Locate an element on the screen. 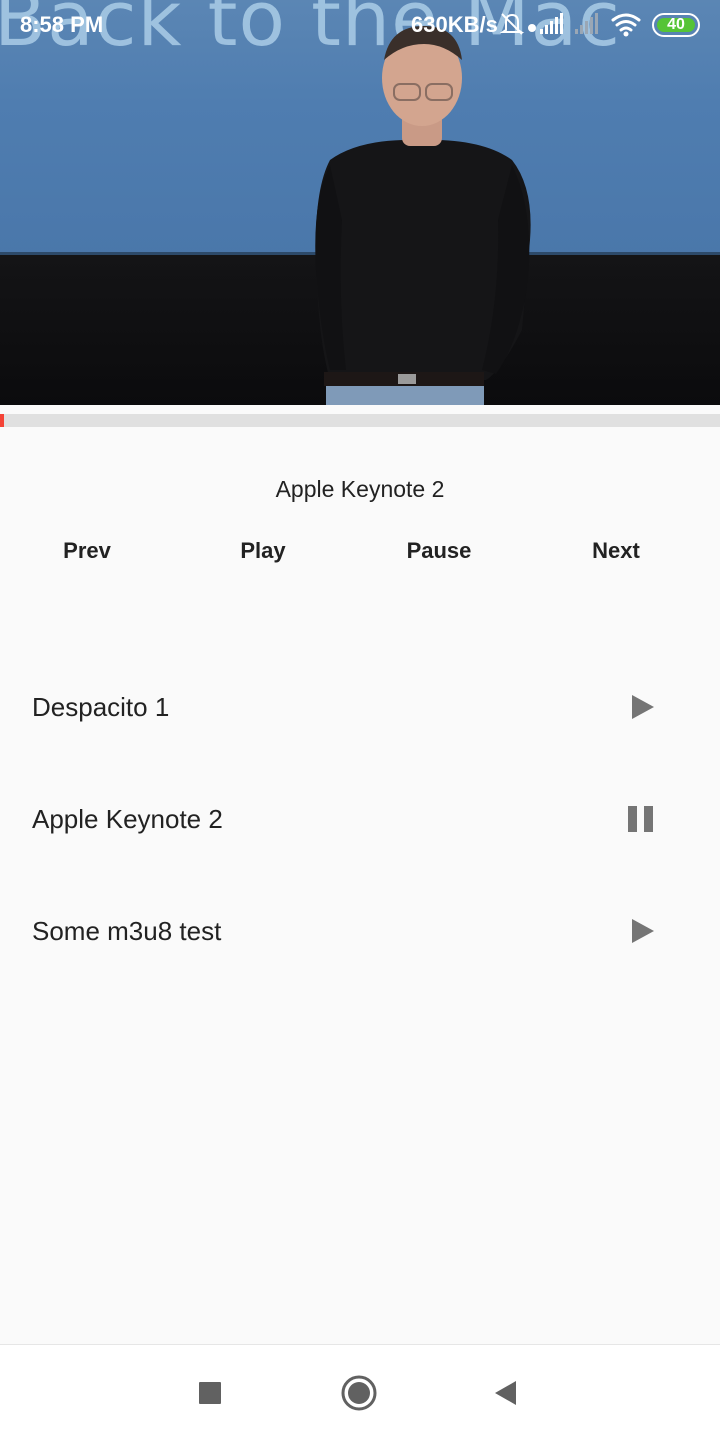 The width and height of the screenshot is (720, 1440). battery-icon: 40 is located at coordinates (676, 25).